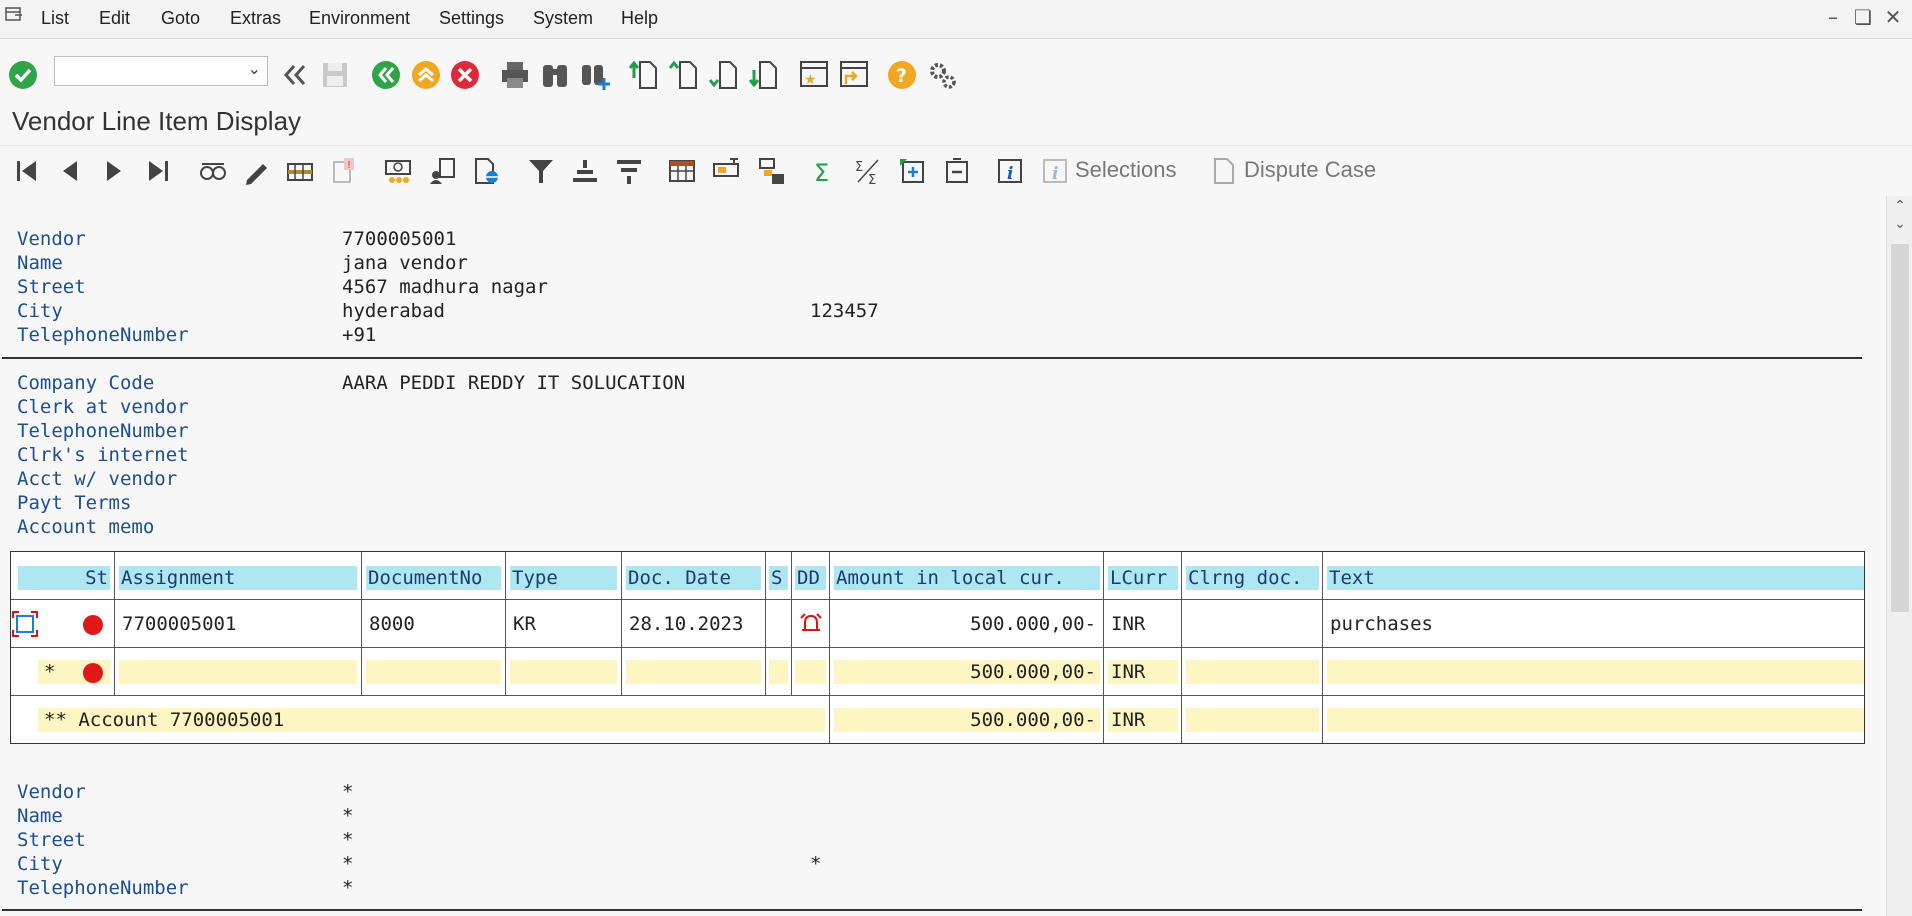 This screenshot has width=1912, height=916. I want to click on enter-icon, so click(23, 75).